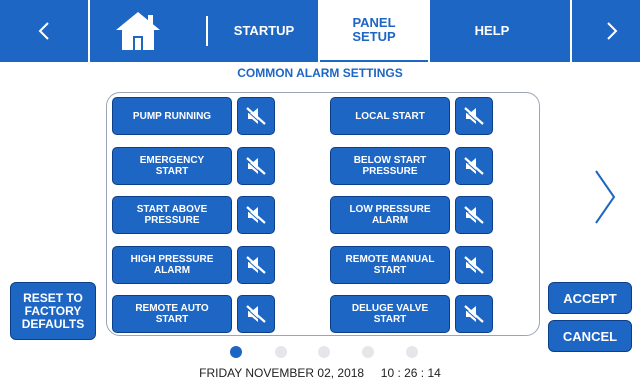 The image size is (640, 389). I want to click on page-dot-active, so click(236, 352).